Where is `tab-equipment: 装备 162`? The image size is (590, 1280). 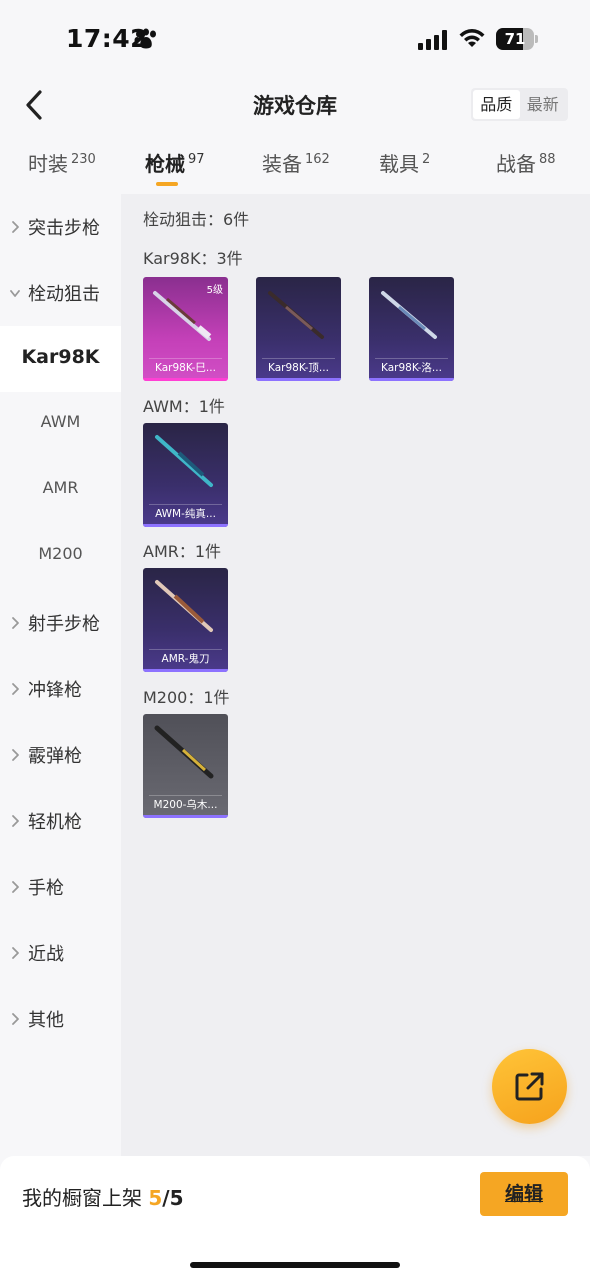
tab-equipment: 装备 162 is located at coordinates (296, 162).